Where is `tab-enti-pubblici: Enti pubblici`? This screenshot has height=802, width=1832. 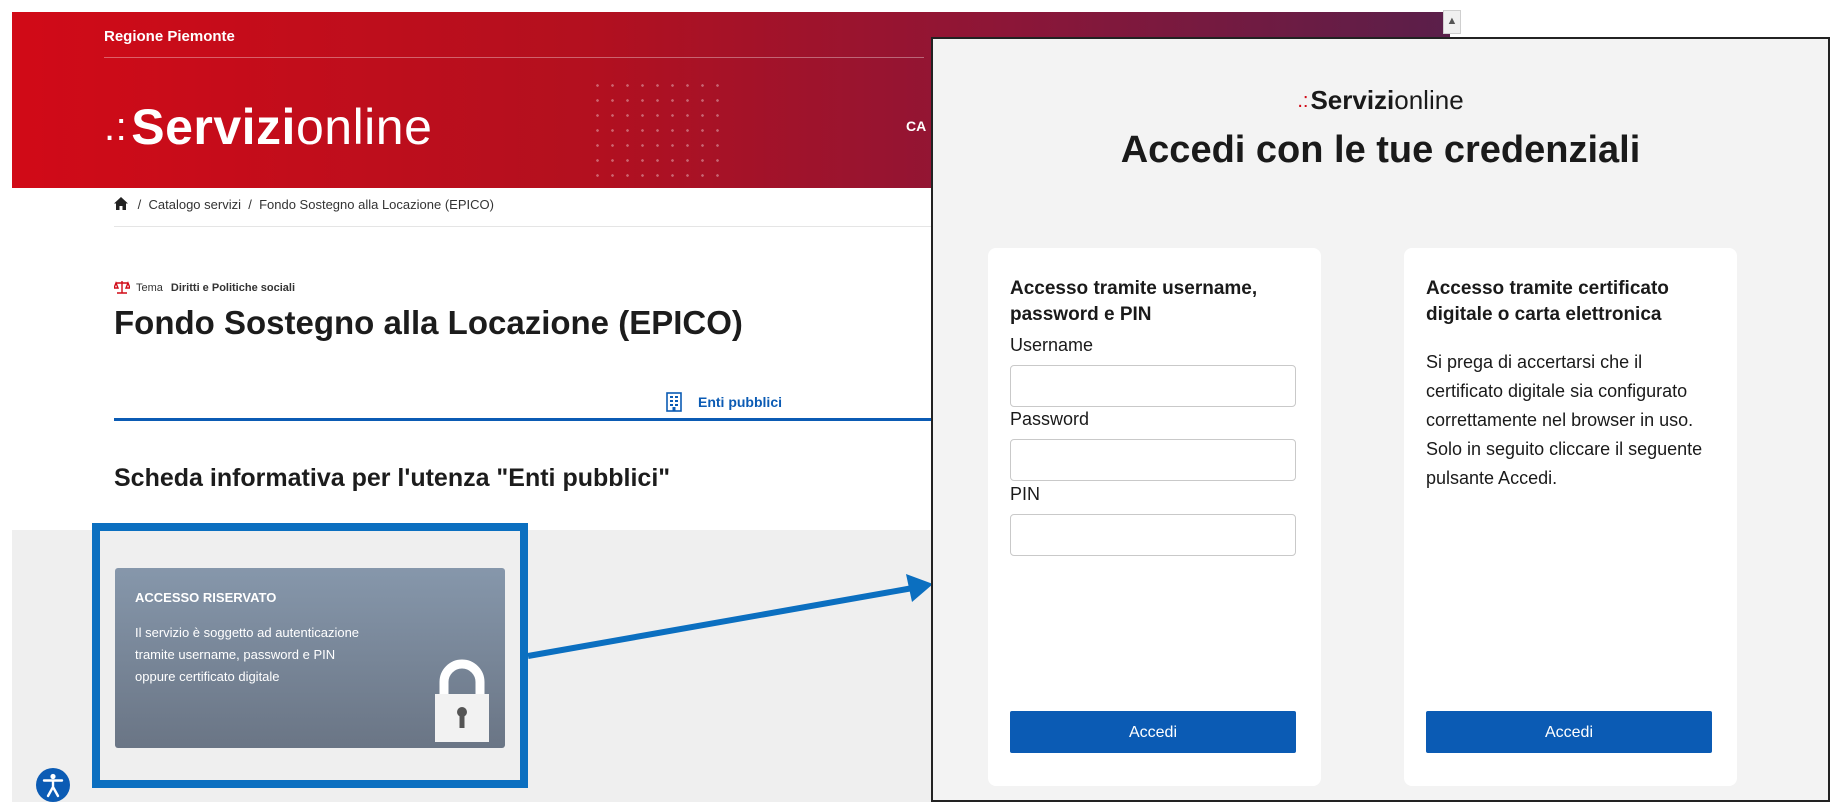
tab-enti-pubblici: Enti pubblici is located at coordinates (724, 402).